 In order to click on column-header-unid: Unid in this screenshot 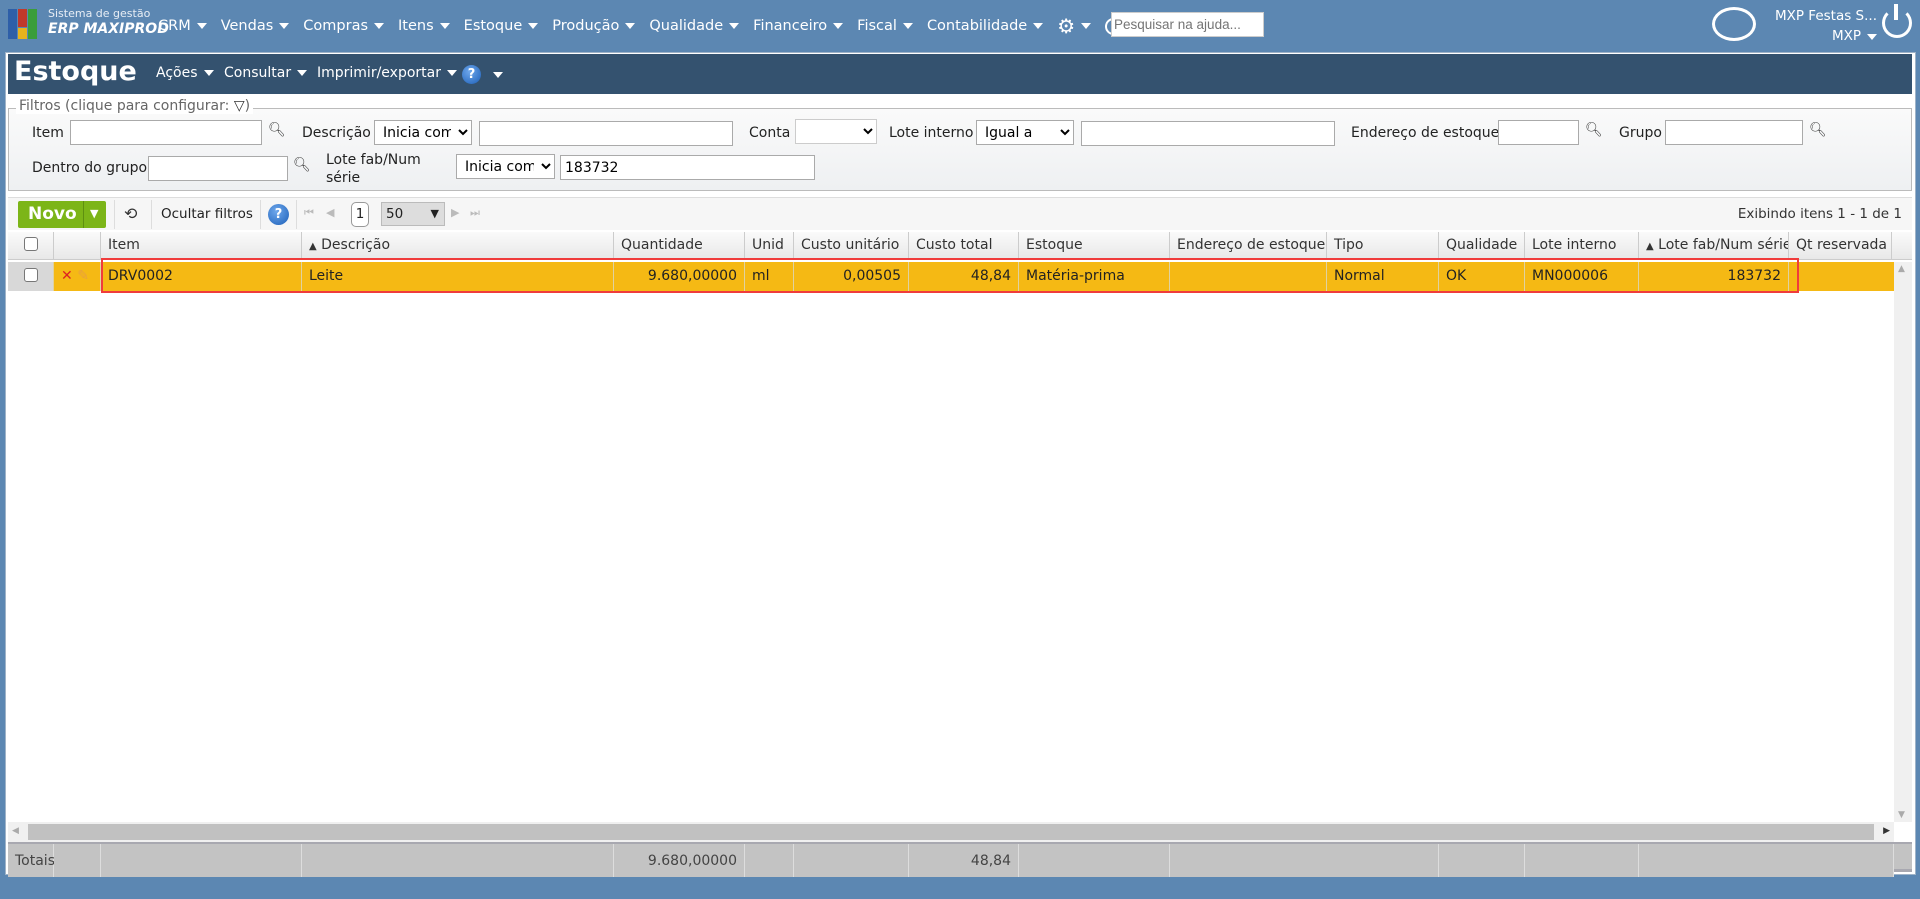, I will do `click(769, 246)`.